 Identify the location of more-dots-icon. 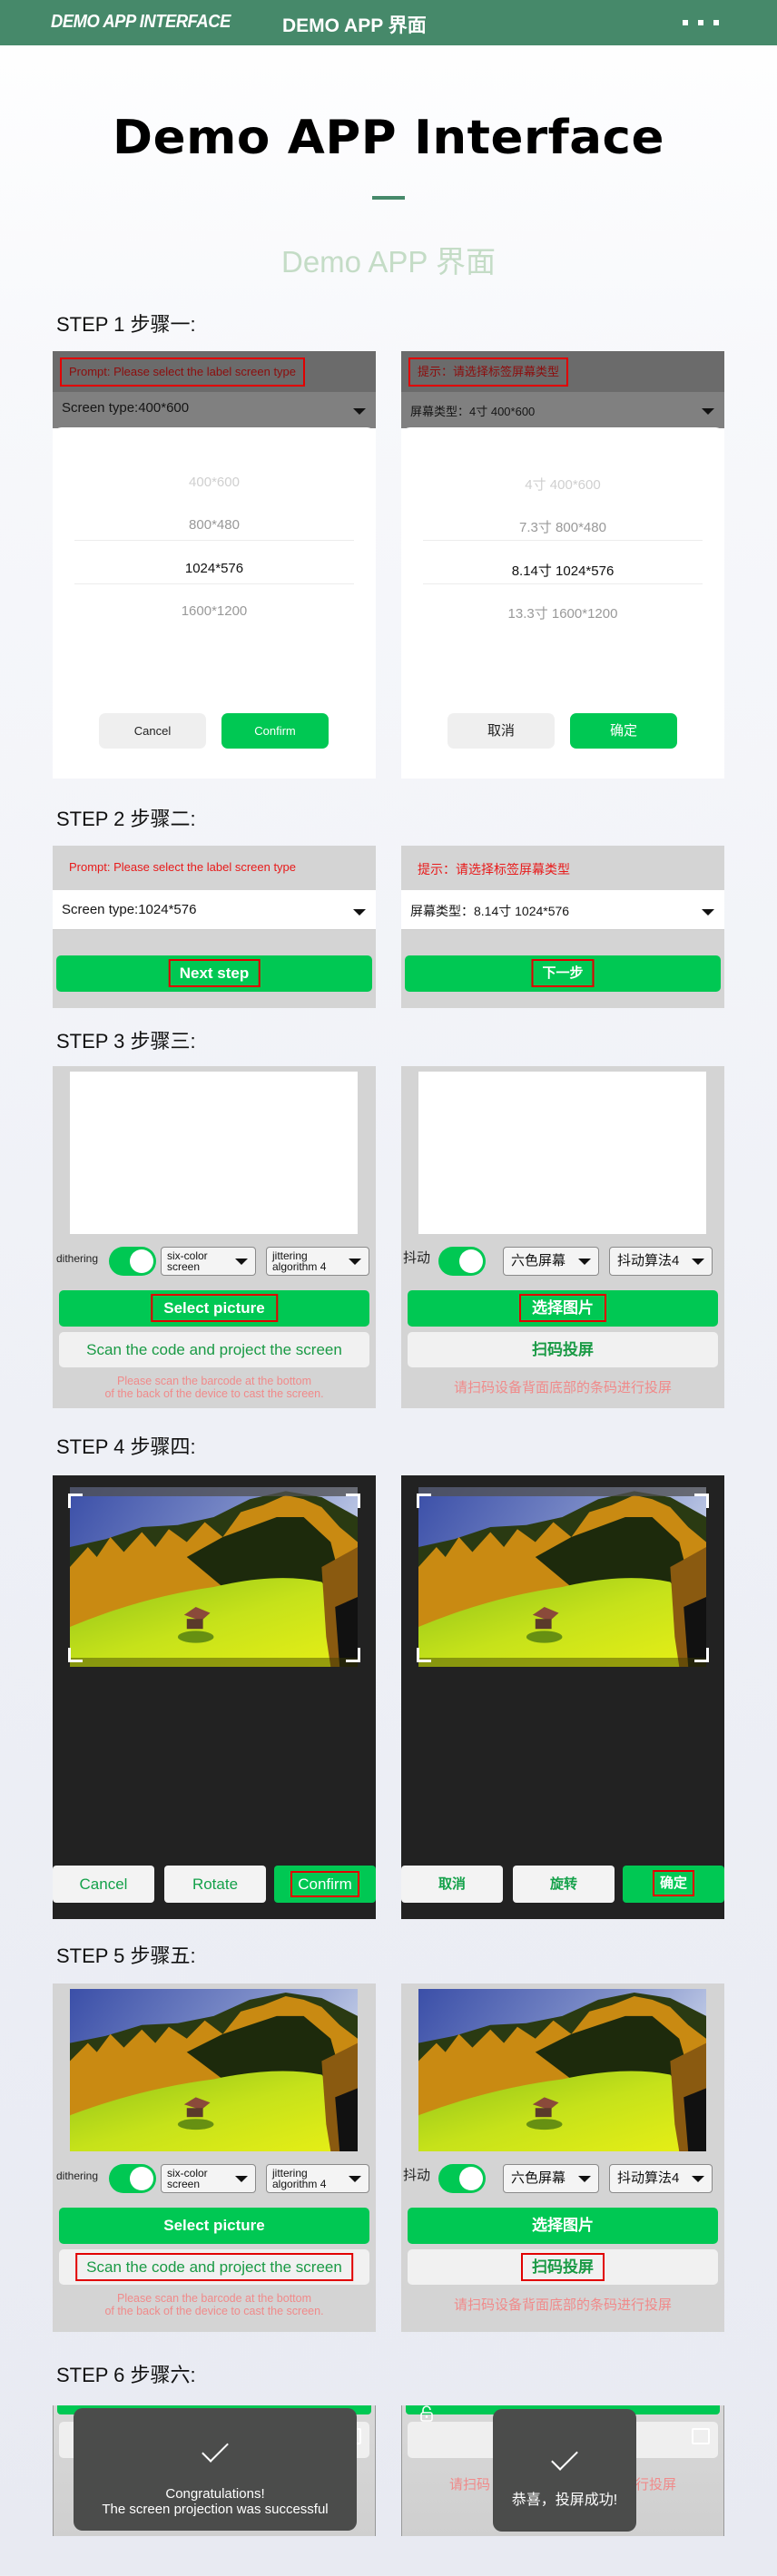
(701, 22).